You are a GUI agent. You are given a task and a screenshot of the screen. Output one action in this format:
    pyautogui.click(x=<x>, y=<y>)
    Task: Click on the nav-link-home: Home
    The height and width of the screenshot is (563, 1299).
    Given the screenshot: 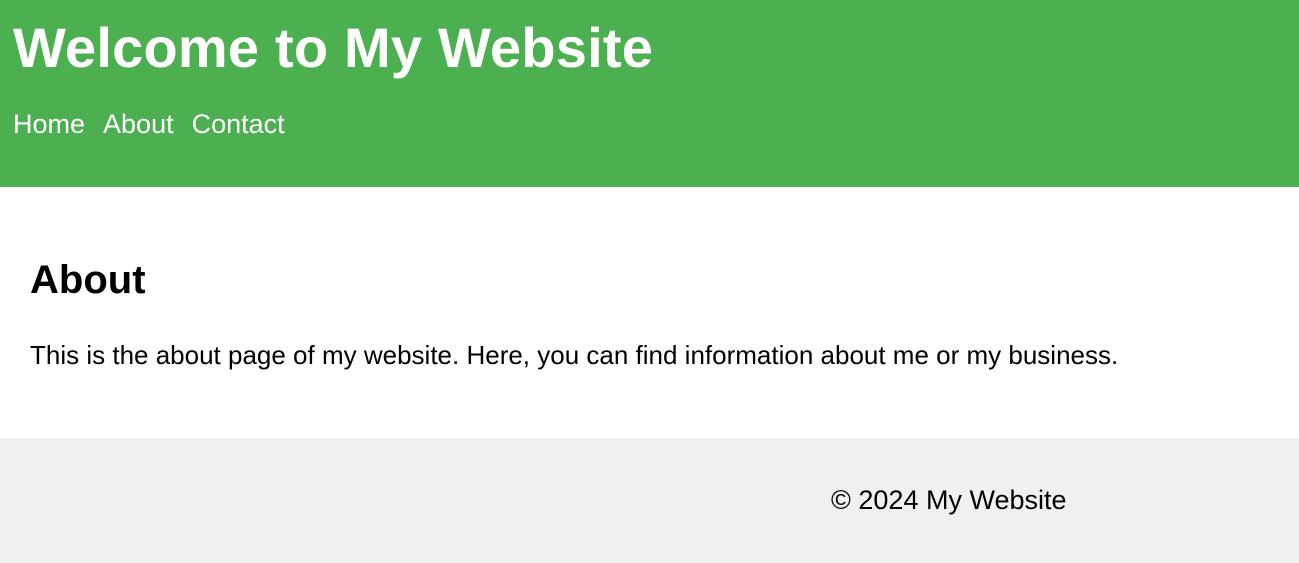 What is the action you would take?
    pyautogui.click(x=49, y=124)
    